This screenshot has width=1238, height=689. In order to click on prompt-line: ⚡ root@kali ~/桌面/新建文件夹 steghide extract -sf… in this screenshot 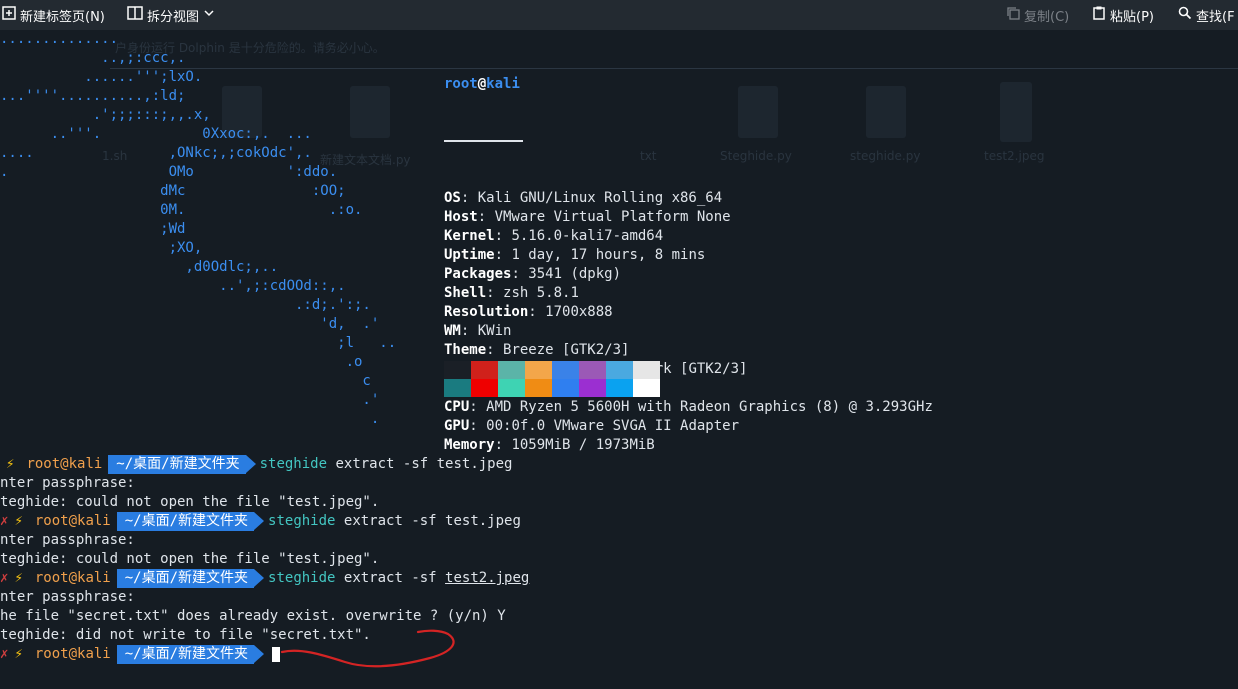, I will do `click(256, 464)`.